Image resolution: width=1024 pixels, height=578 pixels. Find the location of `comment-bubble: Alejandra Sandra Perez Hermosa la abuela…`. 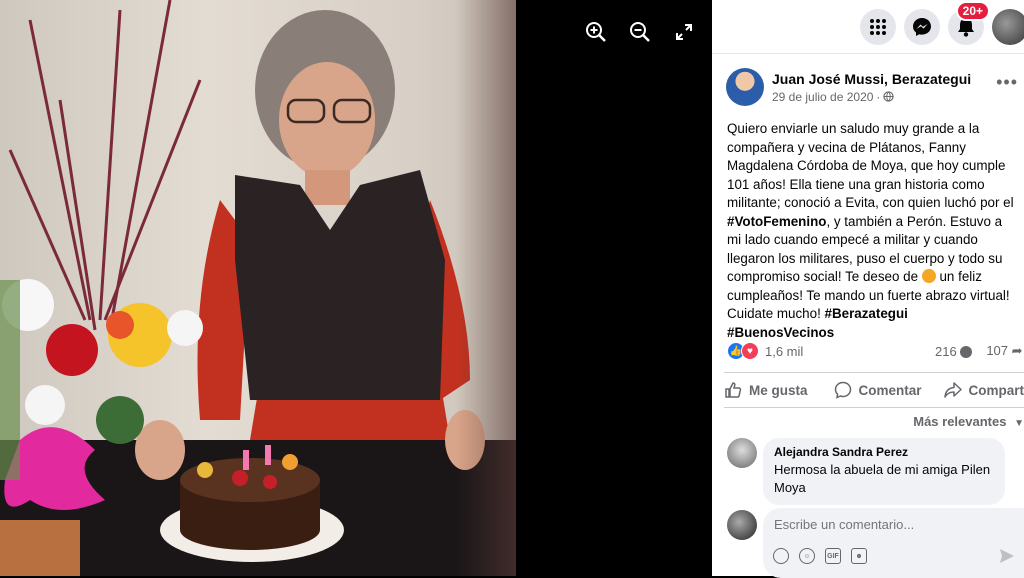

comment-bubble: Alejandra Sandra Perez Hermosa la abuela… is located at coordinates (884, 471).